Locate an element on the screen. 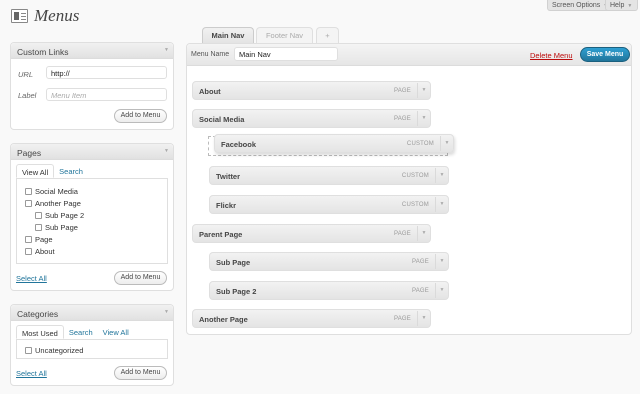  list-item: Uncategorized is located at coordinates (54, 350).